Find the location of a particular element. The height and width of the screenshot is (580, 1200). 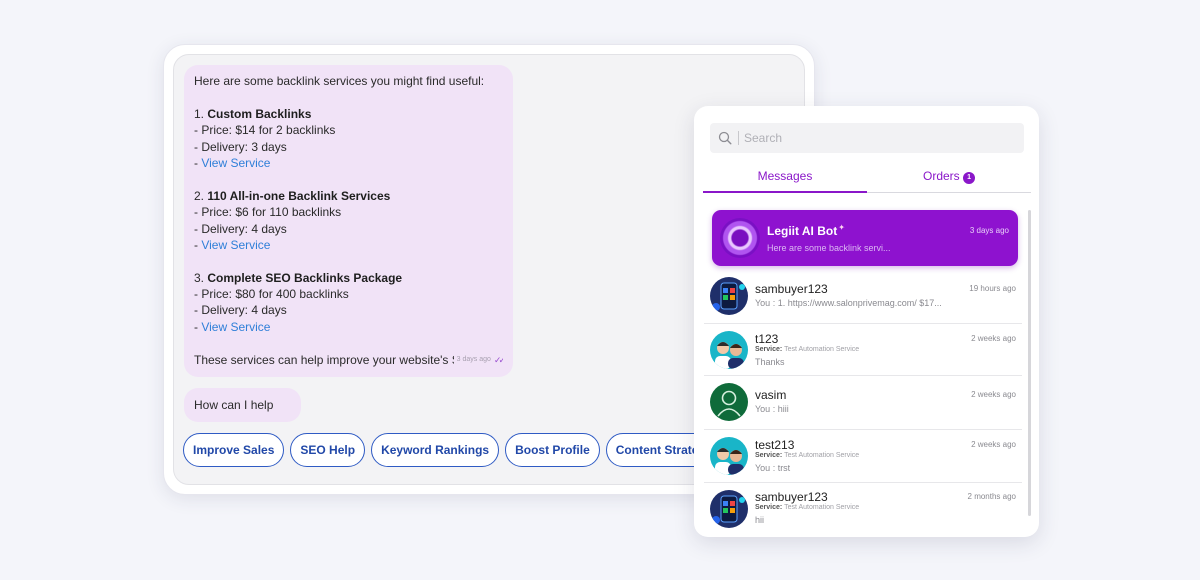

message-preview: Thanks is located at coordinates (770, 362).